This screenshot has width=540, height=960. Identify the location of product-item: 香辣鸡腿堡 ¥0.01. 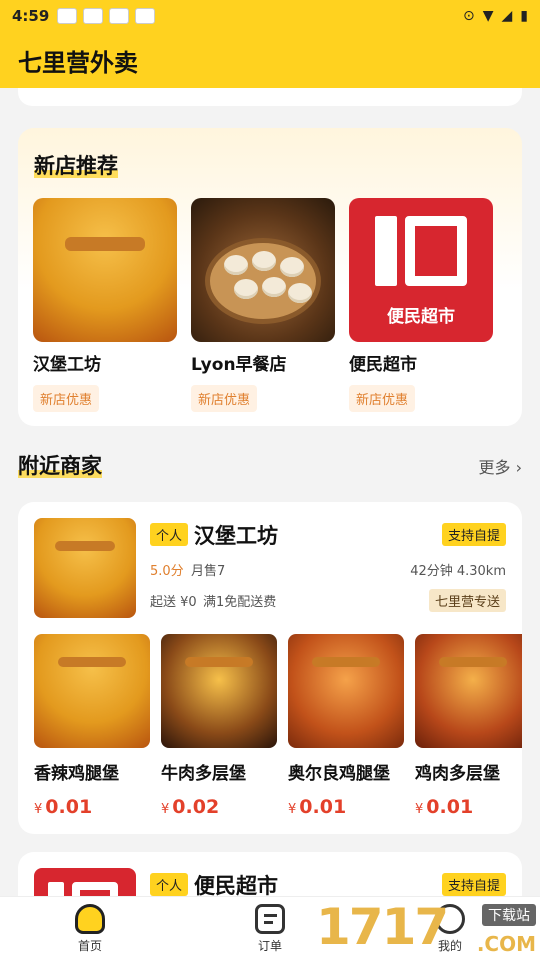
(92, 726).